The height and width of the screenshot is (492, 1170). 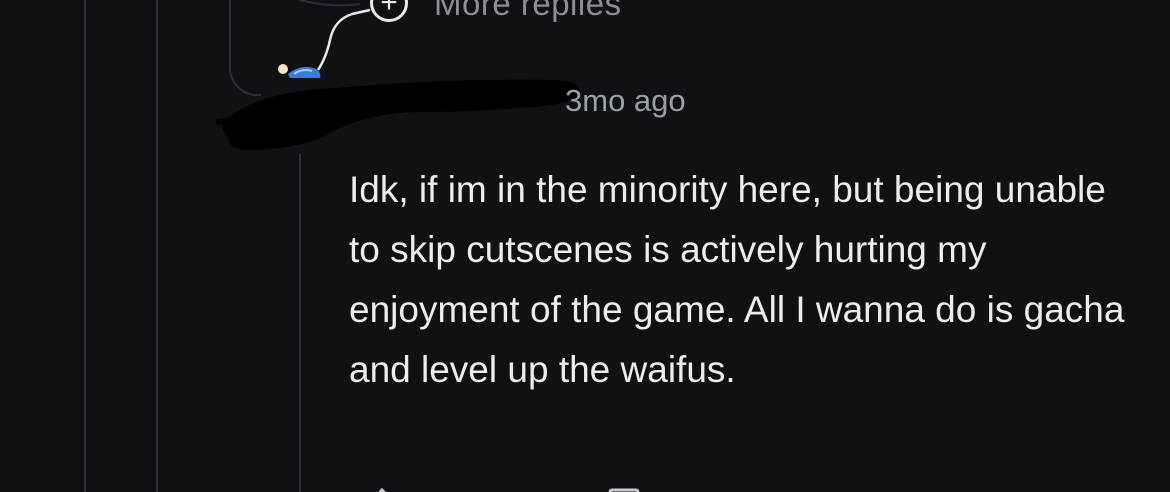 I want to click on comment-action-bar, so click(x=510, y=488).